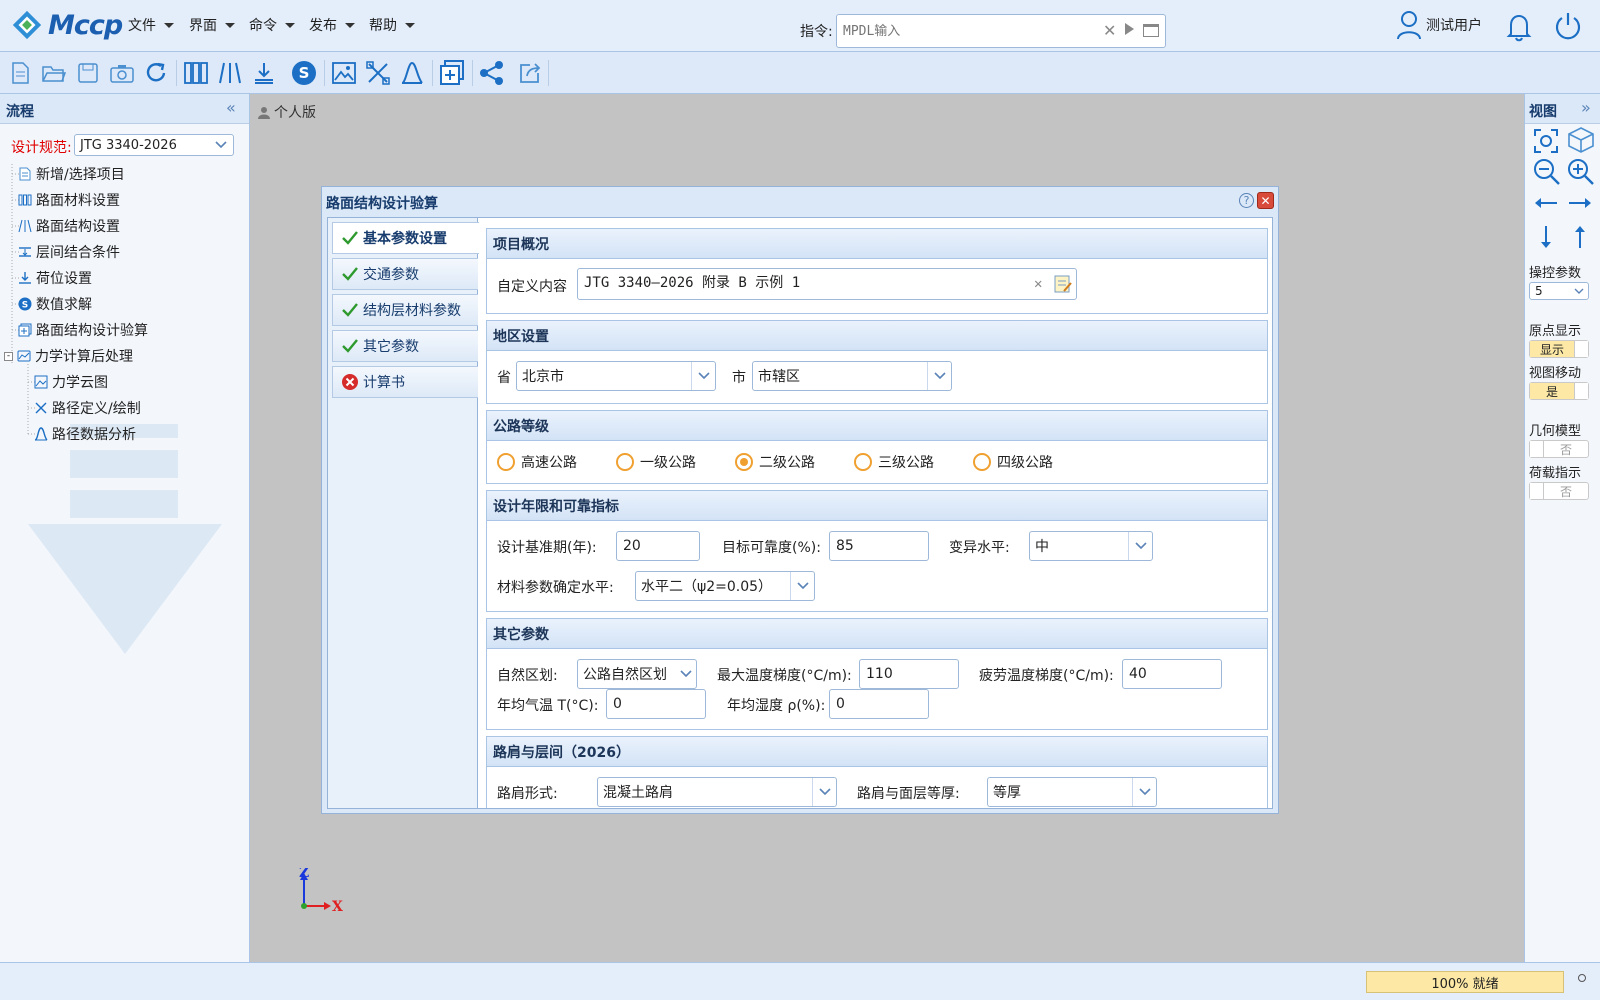  I want to click on collapse-right-icon: », so click(1586, 107).